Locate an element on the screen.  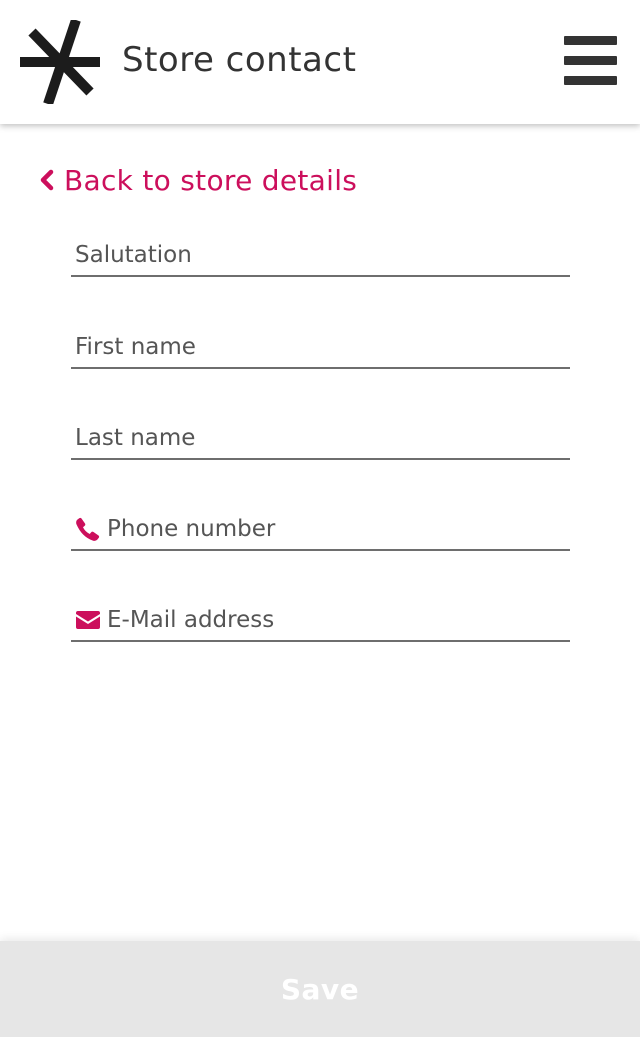
last-name-field: Last name is located at coordinates (320, 439).